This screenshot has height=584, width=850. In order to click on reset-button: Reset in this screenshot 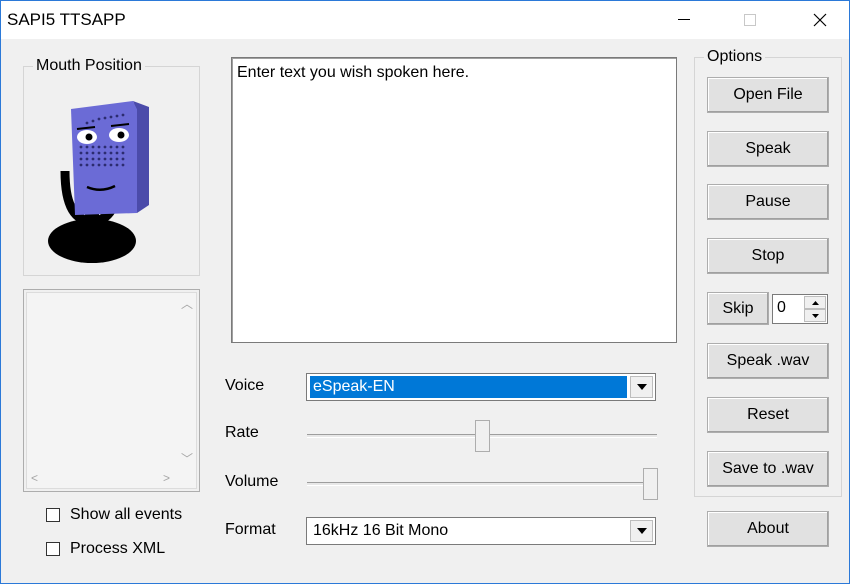, I will do `click(768, 415)`.